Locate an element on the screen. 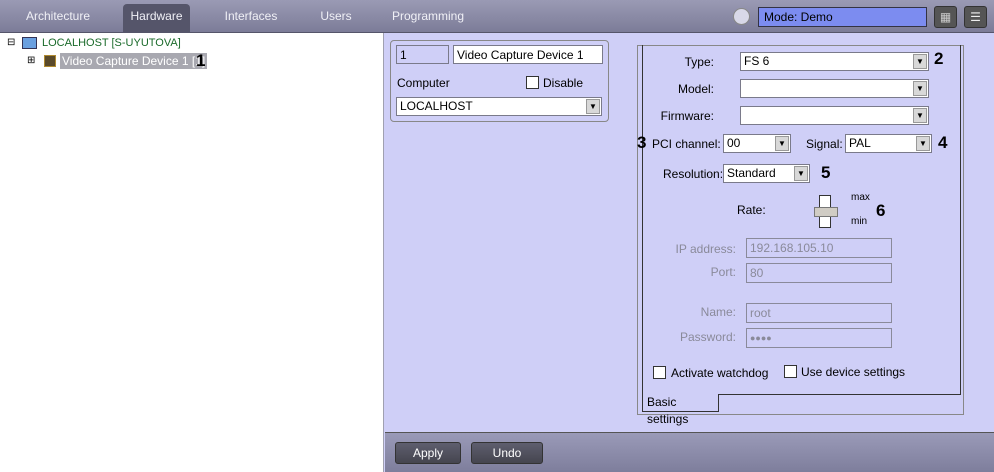  computer-label: Computer is located at coordinates (423, 83).